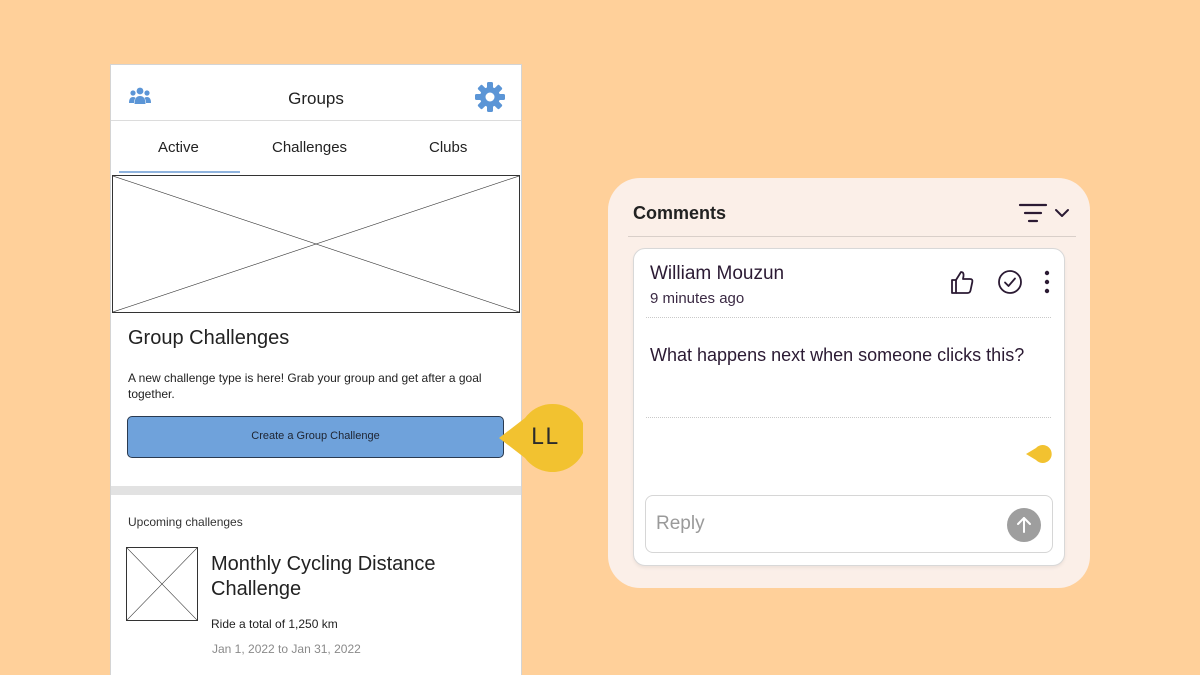  I want to click on filter-icon, so click(1033, 213).